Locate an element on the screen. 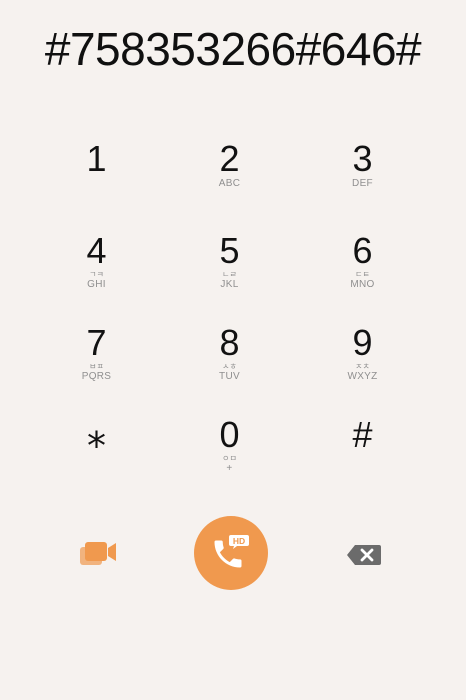  key-letters: + is located at coordinates (229, 468).